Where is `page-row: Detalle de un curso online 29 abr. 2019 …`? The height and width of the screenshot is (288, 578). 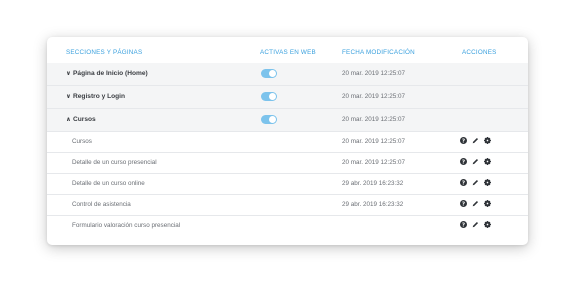 page-row: Detalle de un curso online 29 abr. 2019 … is located at coordinates (287, 184).